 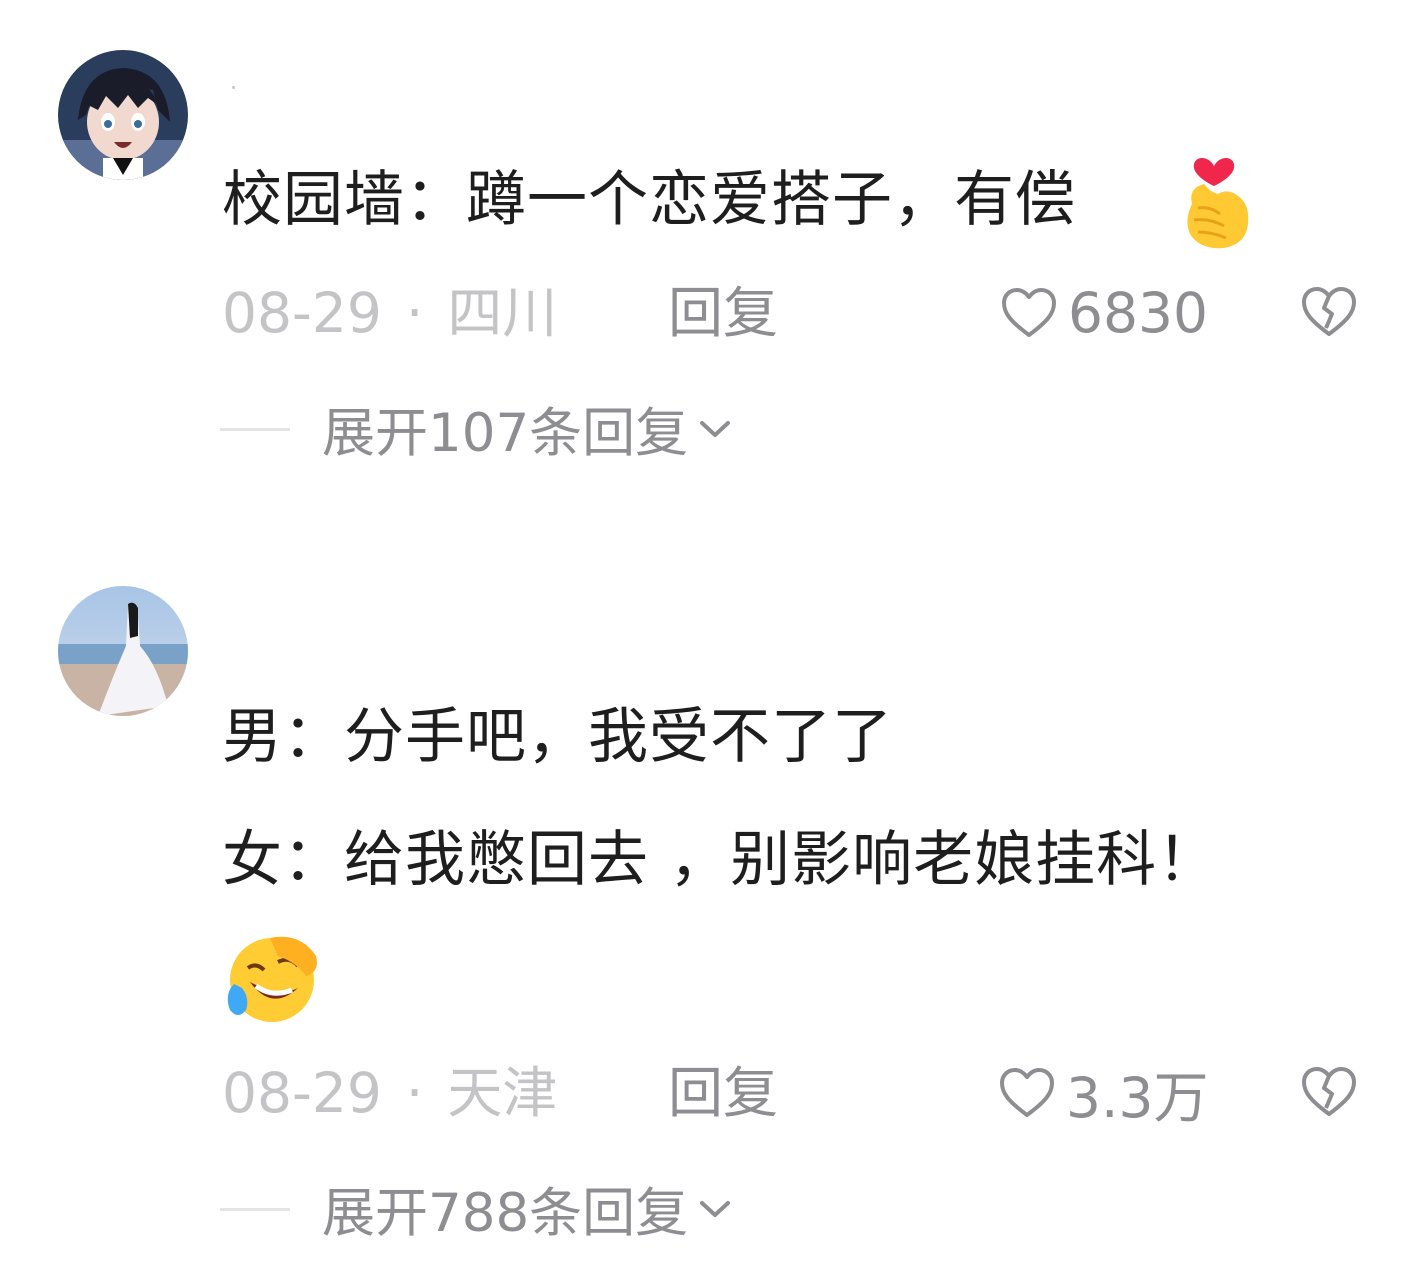 I want to click on comment-text: 校园墙：蹲一个恋爱搭子，有偿, so click(x=649, y=200).